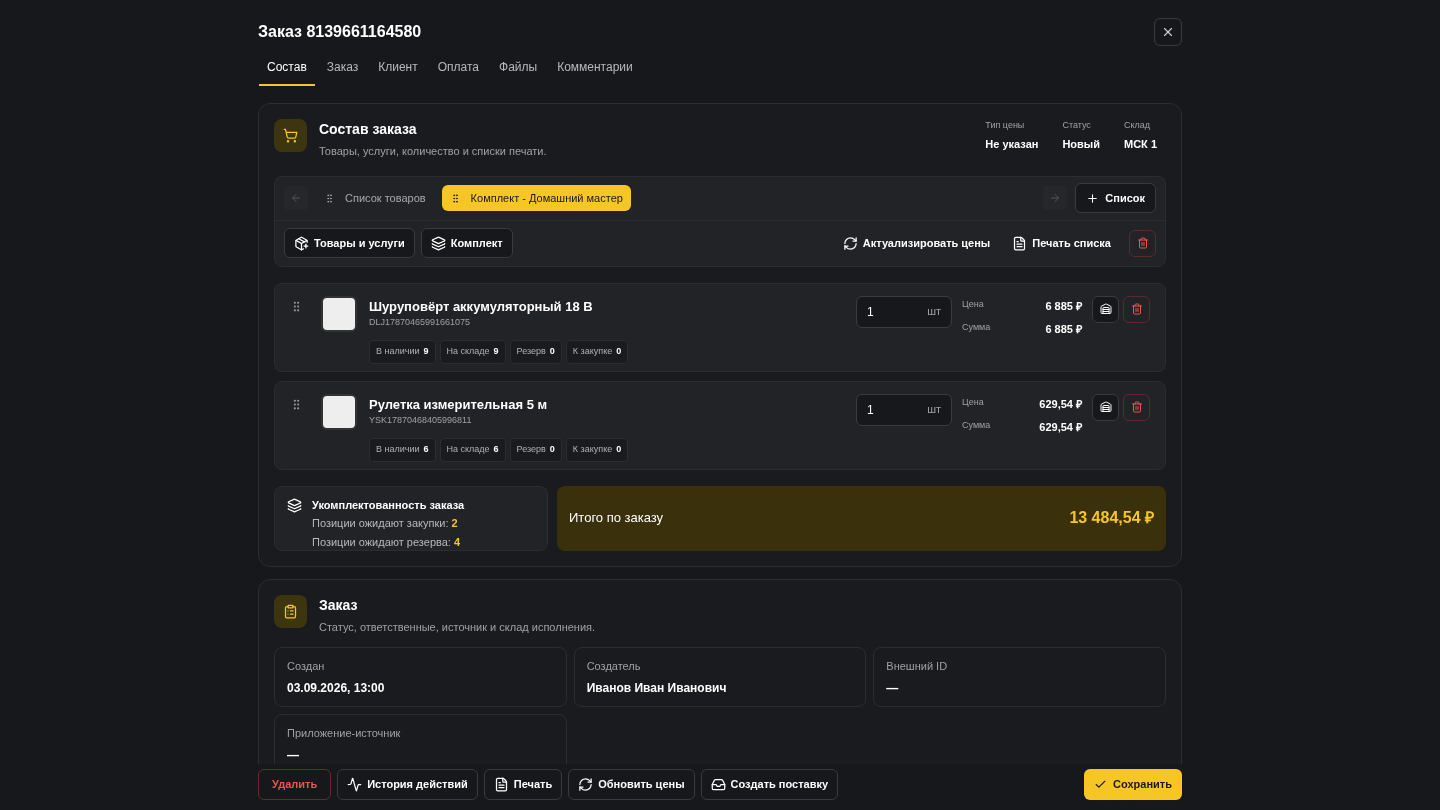 This screenshot has width=1440, height=810. Describe the element at coordinates (718, 784) in the screenshot. I see `inbox-icon` at that location.